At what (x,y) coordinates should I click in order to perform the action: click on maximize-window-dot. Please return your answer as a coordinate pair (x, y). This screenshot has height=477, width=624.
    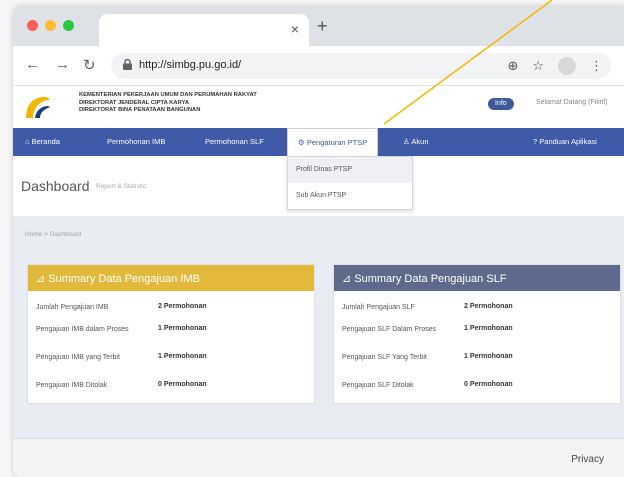
    Looking at the image, I should click on (68, 25).